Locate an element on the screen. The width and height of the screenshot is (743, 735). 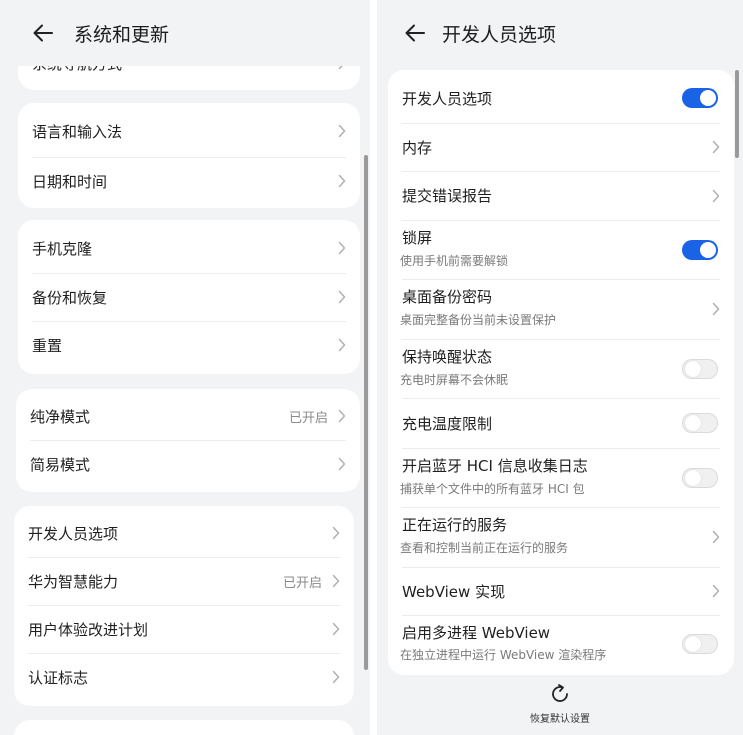
list-item-subtitle: 使用手机前需要解锁 is located at coordinates (454, 261).